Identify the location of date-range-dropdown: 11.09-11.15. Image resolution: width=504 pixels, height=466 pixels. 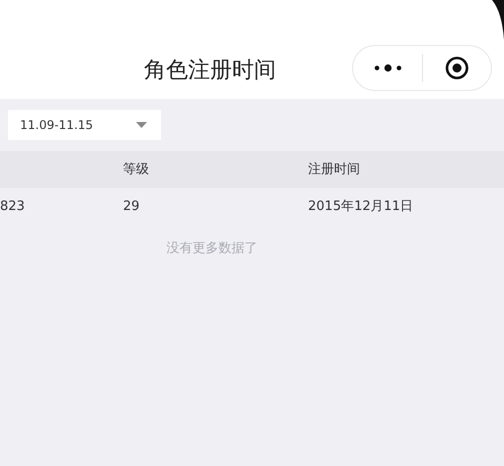
(84, 125).